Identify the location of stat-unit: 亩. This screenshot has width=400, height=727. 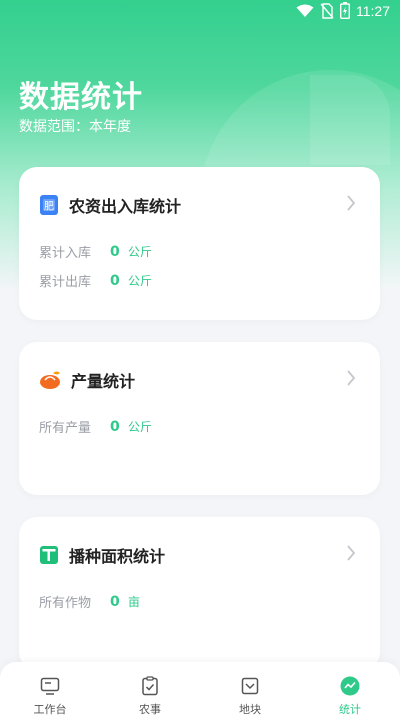
(134, 602).